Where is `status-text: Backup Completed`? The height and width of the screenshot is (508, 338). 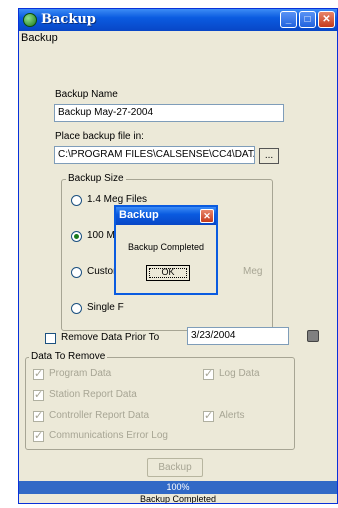 status-text: Backup Completed is located at coordinates (178, 499).